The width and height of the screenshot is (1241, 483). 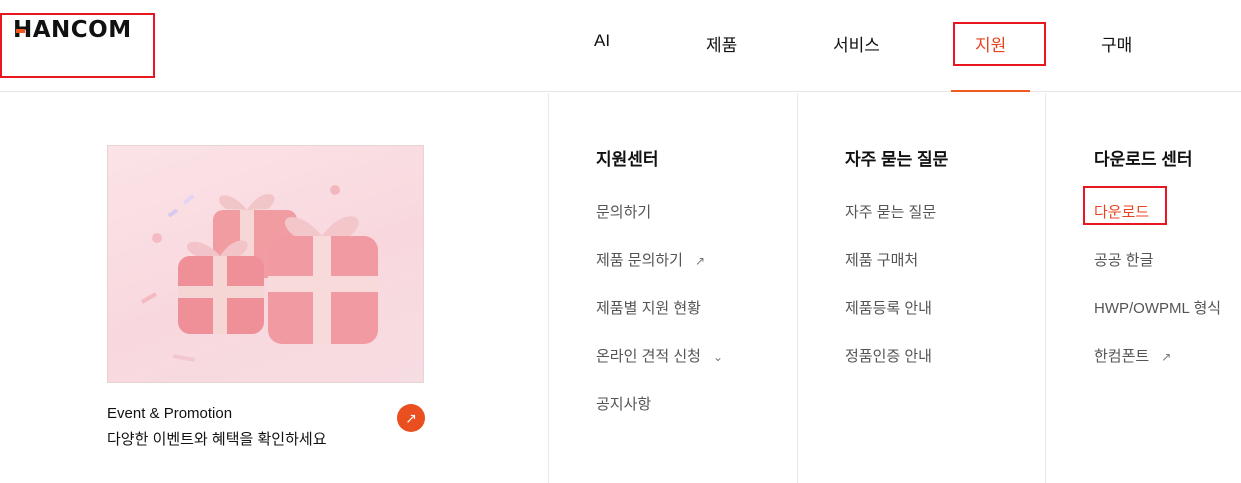 What do you see at coordinates (217, 439) in the screenshot?
I see `promo-subtitle: 다양한 이벤트와 혜택을 확인하세요` at bounding box center [217, 439].